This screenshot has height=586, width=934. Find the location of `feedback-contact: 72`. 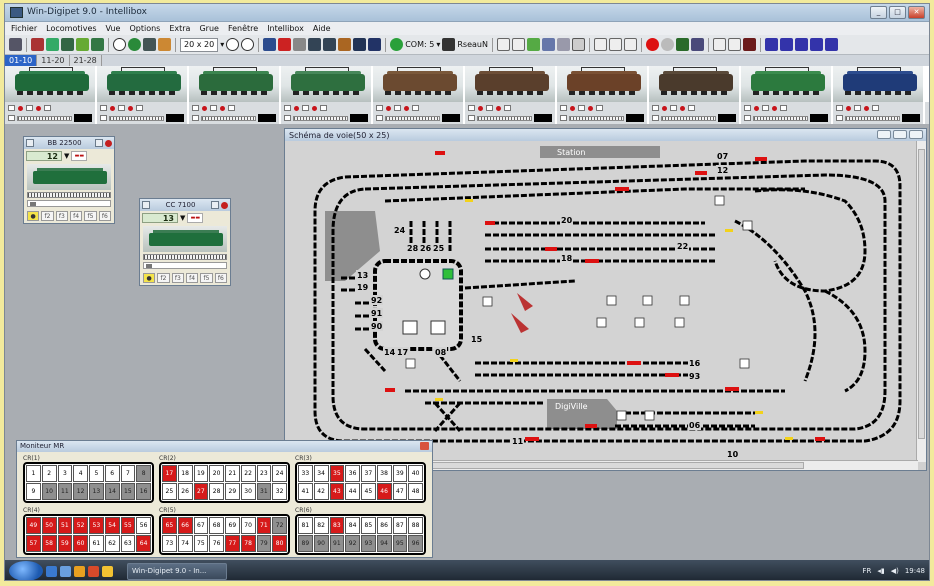

feedback-contact: 72 is located at coordinates (279, 525).